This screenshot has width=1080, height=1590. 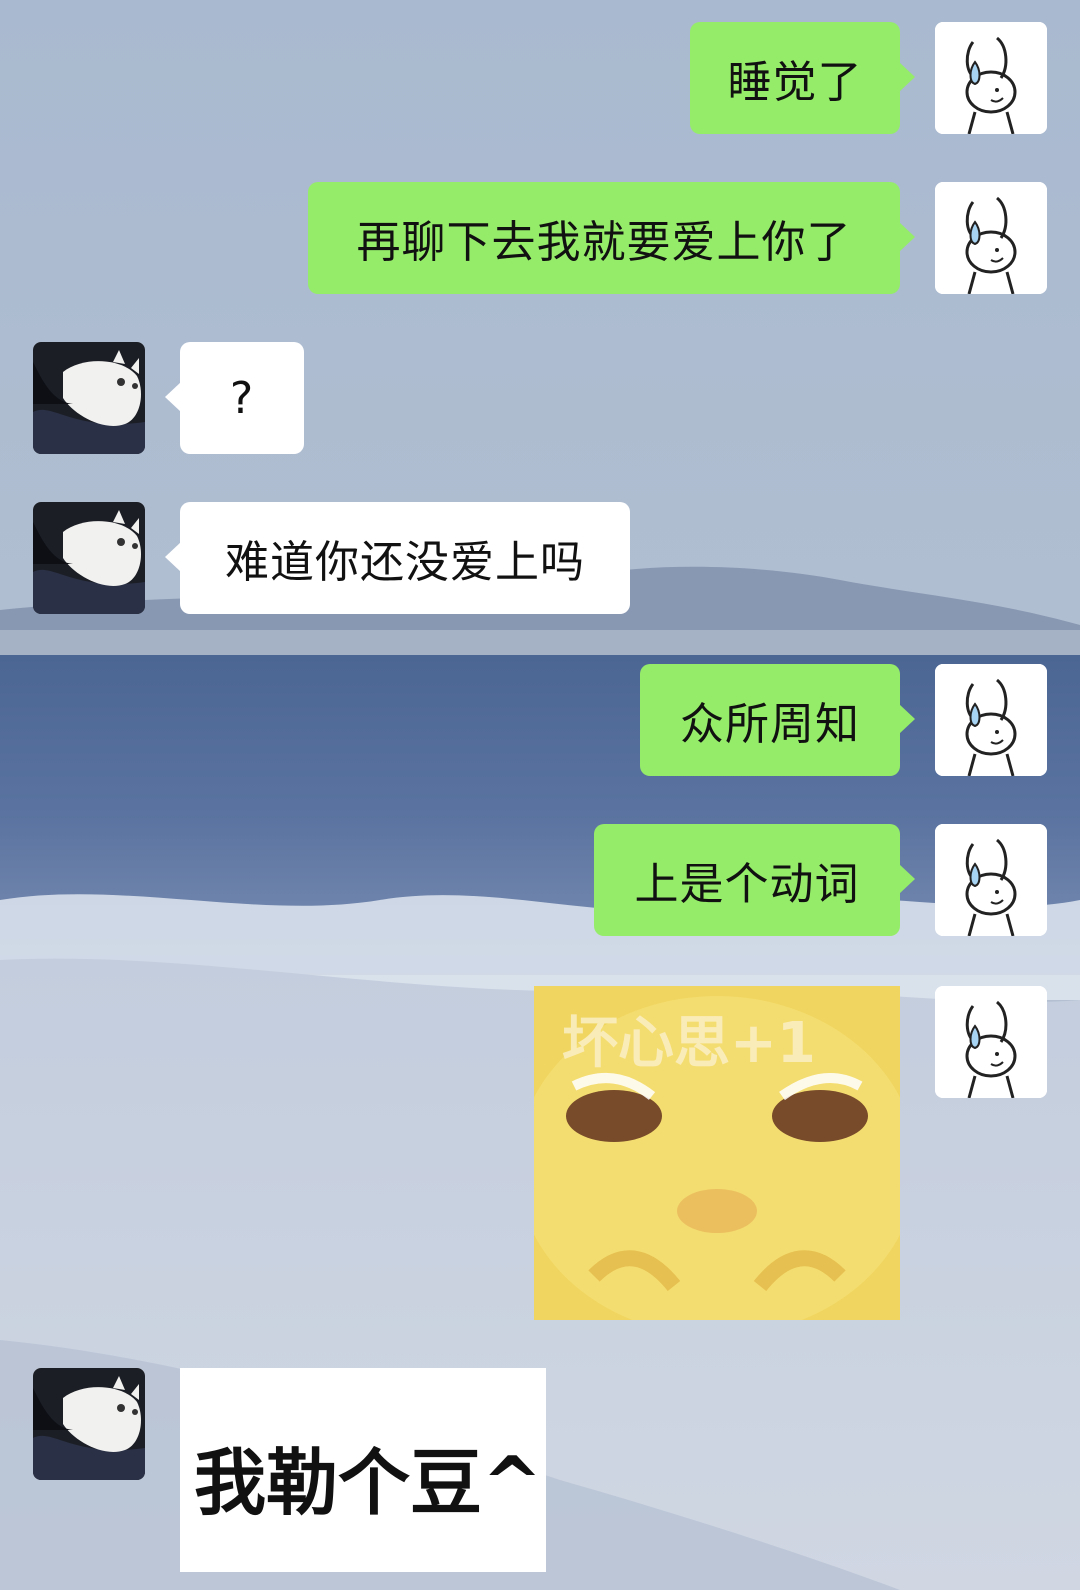 I want to click on sticker-text-meme: 我勒个豆^, so click(x=363, y=1470).